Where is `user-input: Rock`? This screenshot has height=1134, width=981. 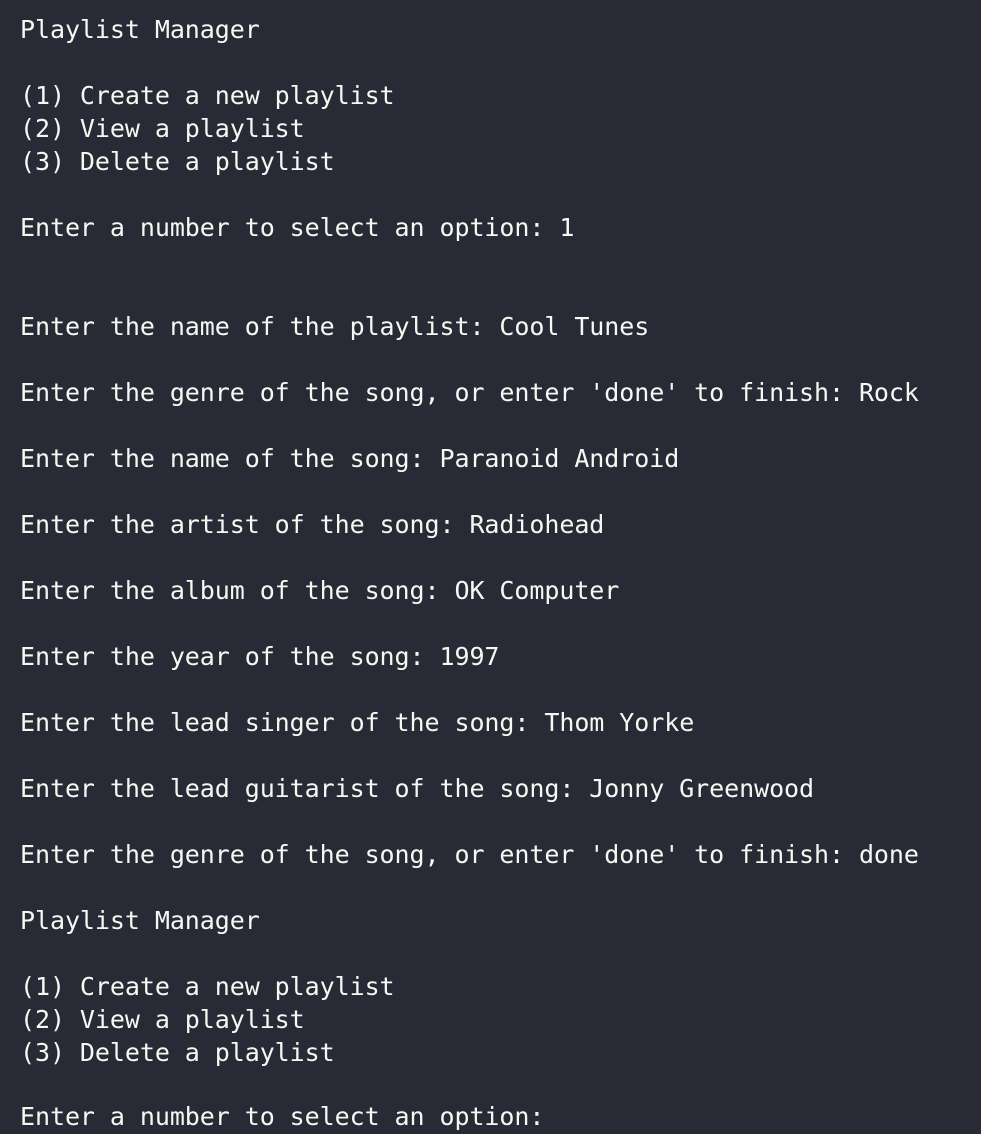
user-input: Rock is located at coordinates (888, 392).